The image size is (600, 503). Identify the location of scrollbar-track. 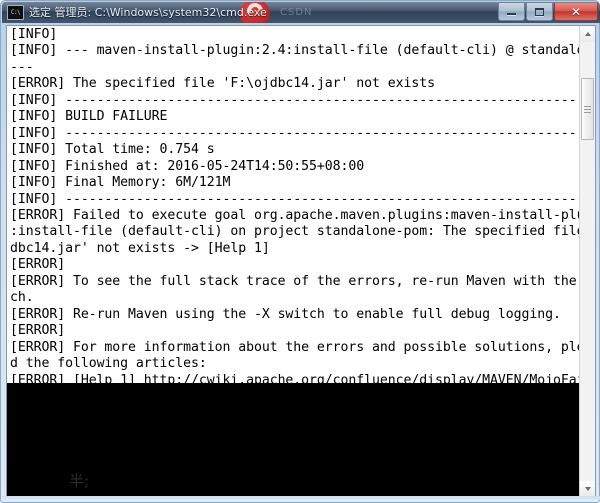
(587, 261).